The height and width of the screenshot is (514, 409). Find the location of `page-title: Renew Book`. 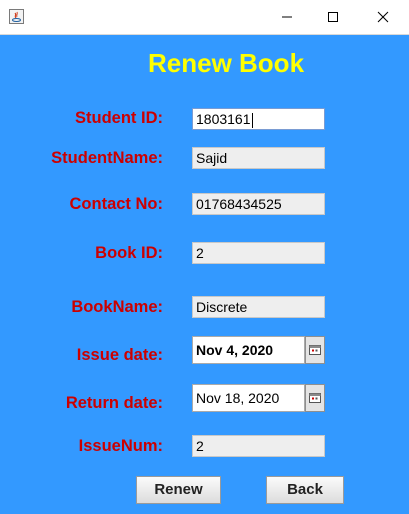

page-title: Renew Book is located at coordinates (226, 63).